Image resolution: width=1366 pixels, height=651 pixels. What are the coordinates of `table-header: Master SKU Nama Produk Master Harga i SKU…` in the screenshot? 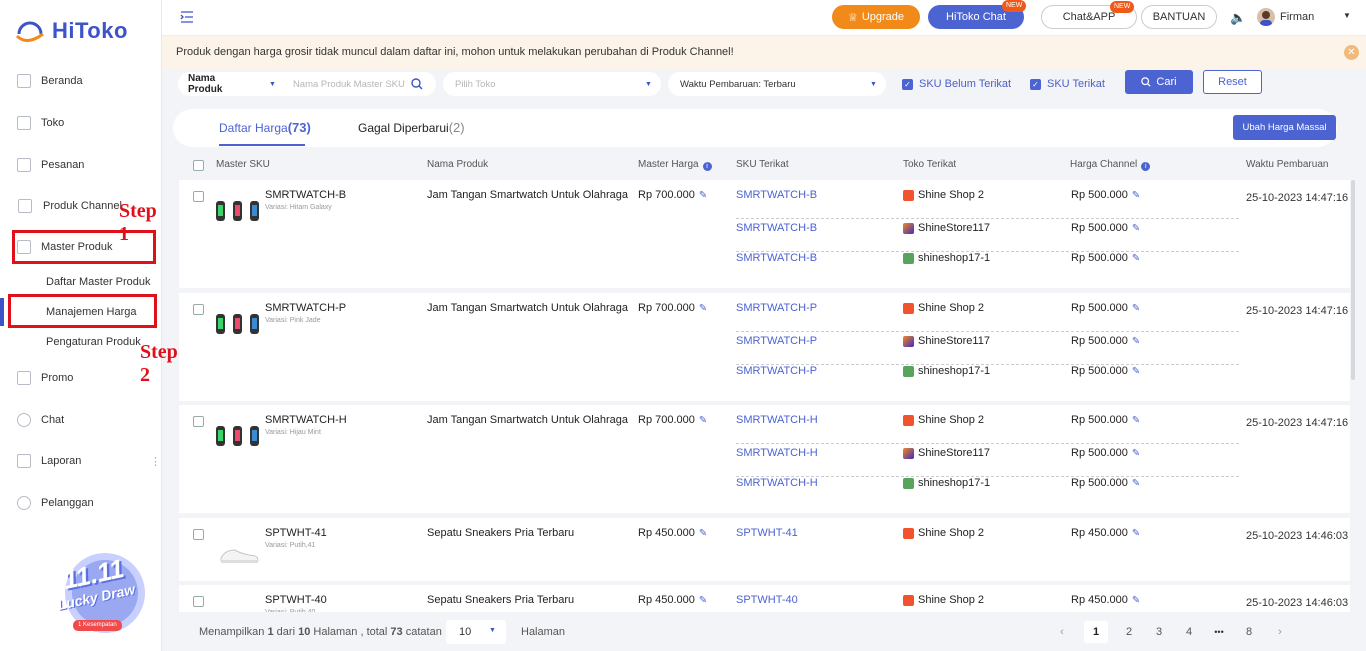 It's located at (764, 165).